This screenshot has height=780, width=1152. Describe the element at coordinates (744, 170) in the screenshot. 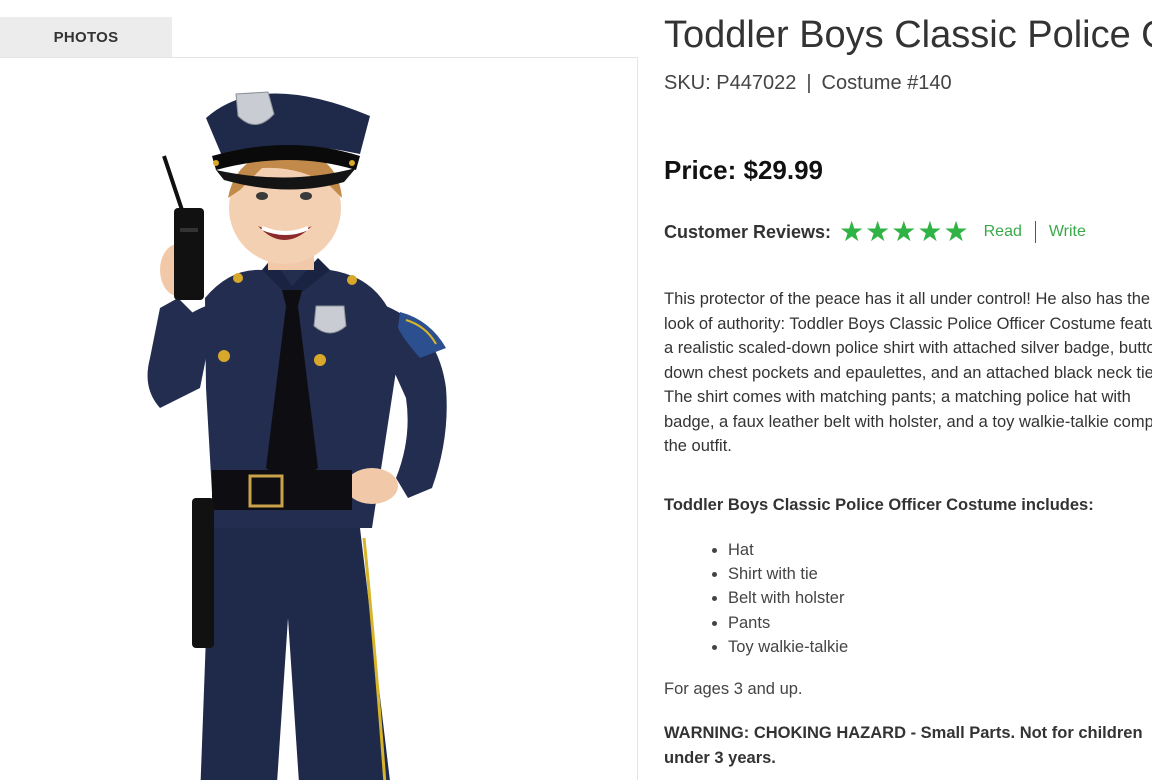

I see `product-price: Price: $29.99` at that location.